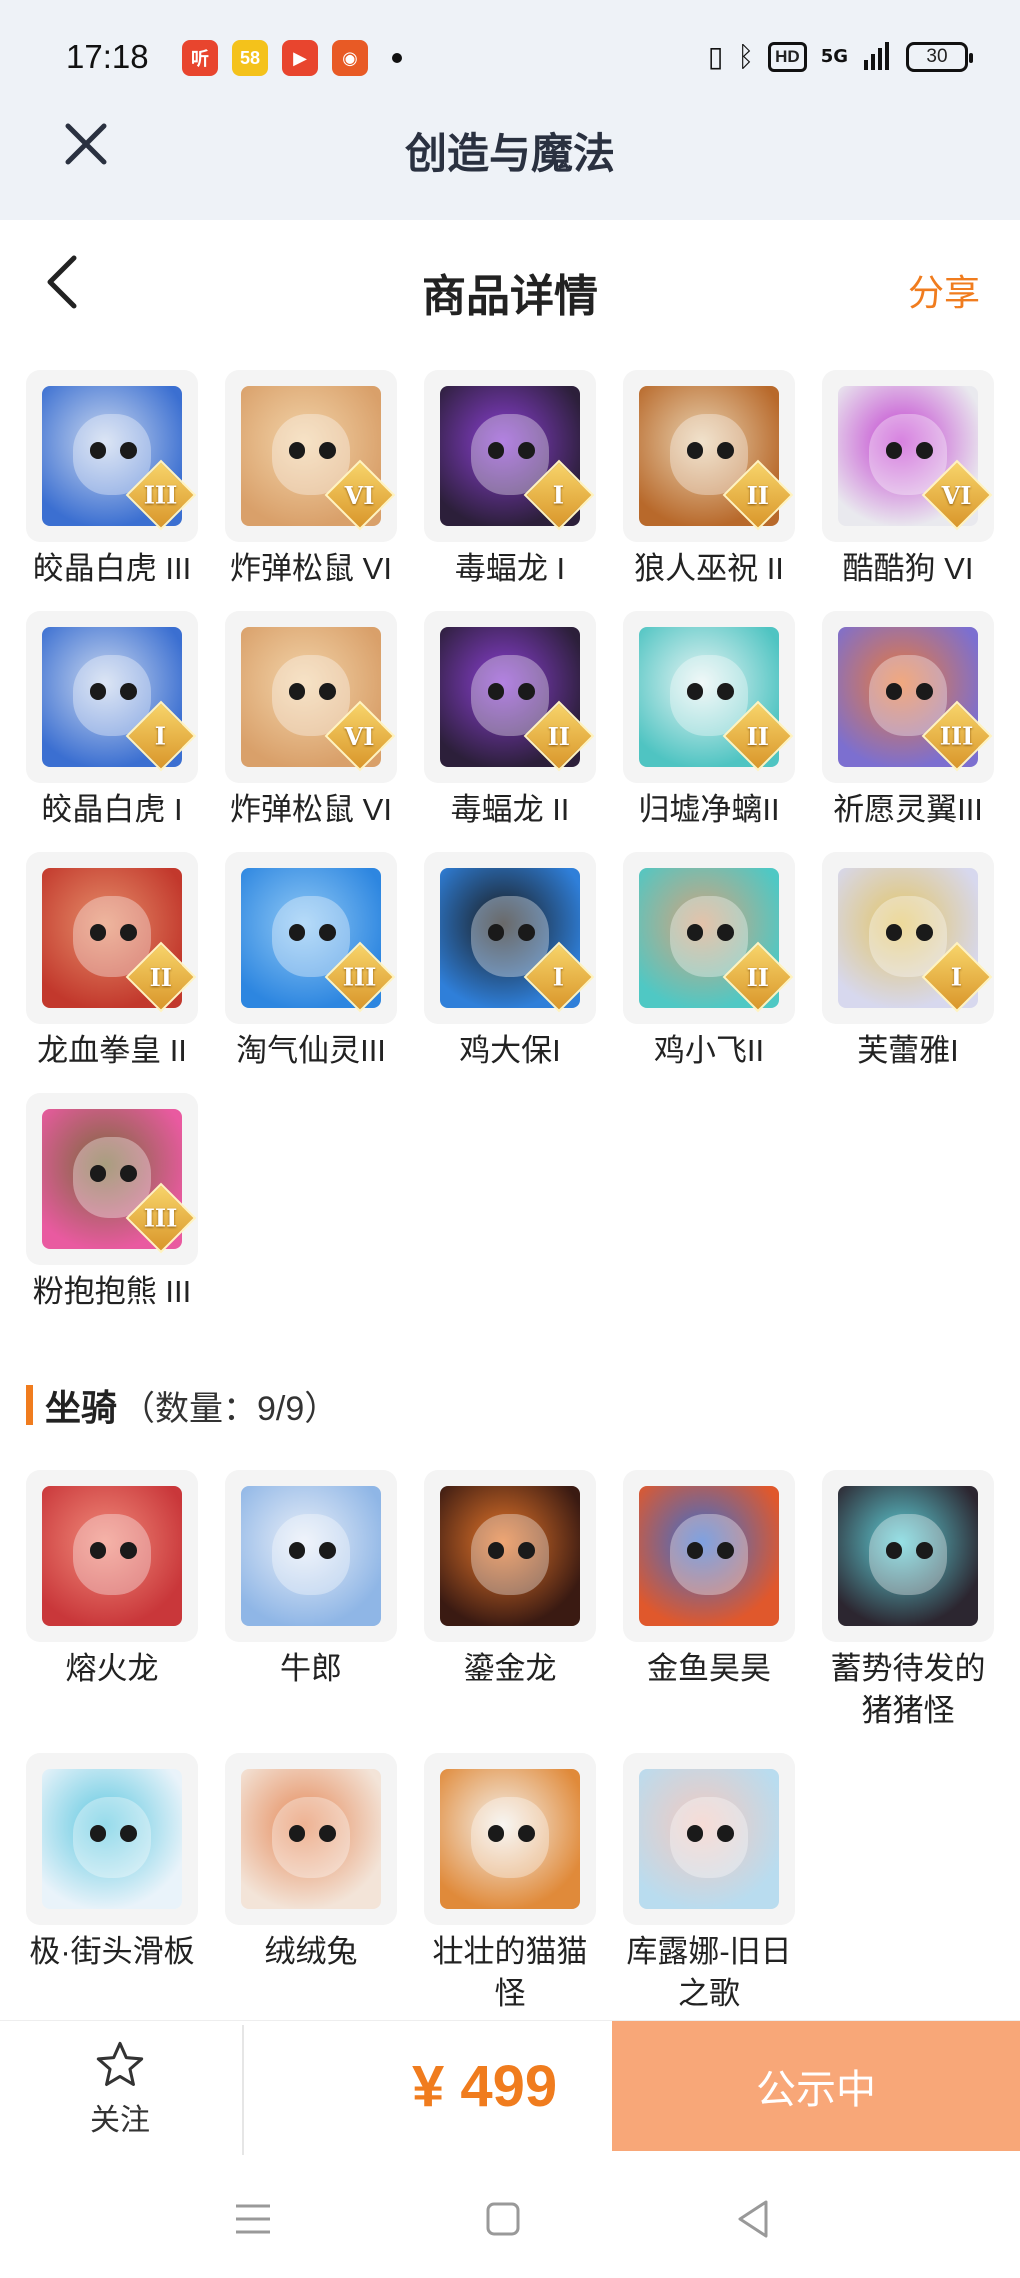 This screenshot has height=2278, width=1020. I want to click on bluetooth-icon: ᛒ, so click(746, 56).